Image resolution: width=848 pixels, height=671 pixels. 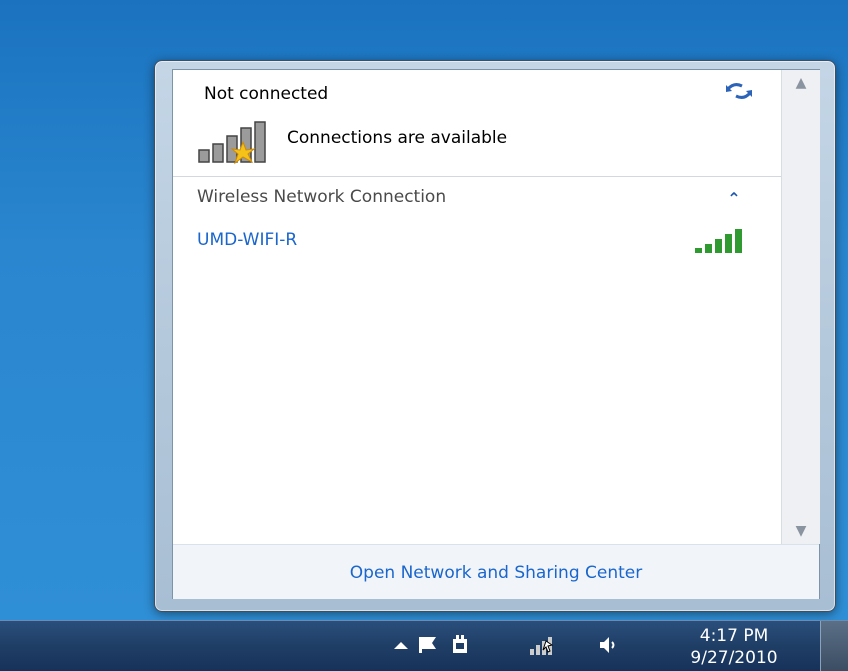 I want to click on signal-bars-star-icon, so click(x=232, y=143).